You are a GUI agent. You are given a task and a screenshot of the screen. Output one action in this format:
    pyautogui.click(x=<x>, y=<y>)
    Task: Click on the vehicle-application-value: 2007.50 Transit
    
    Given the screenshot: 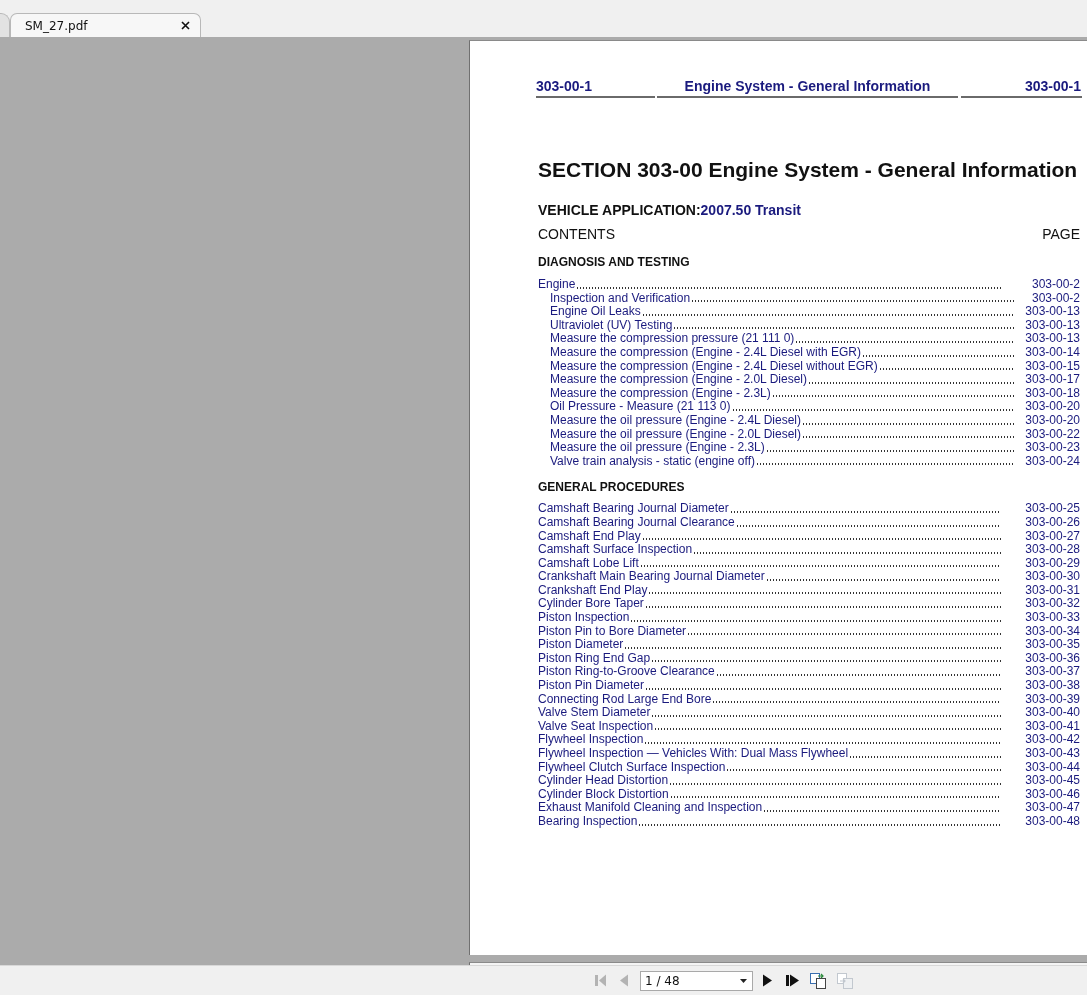 What is the action you would take?
    pyautogui.click(x=750, y=210)
    